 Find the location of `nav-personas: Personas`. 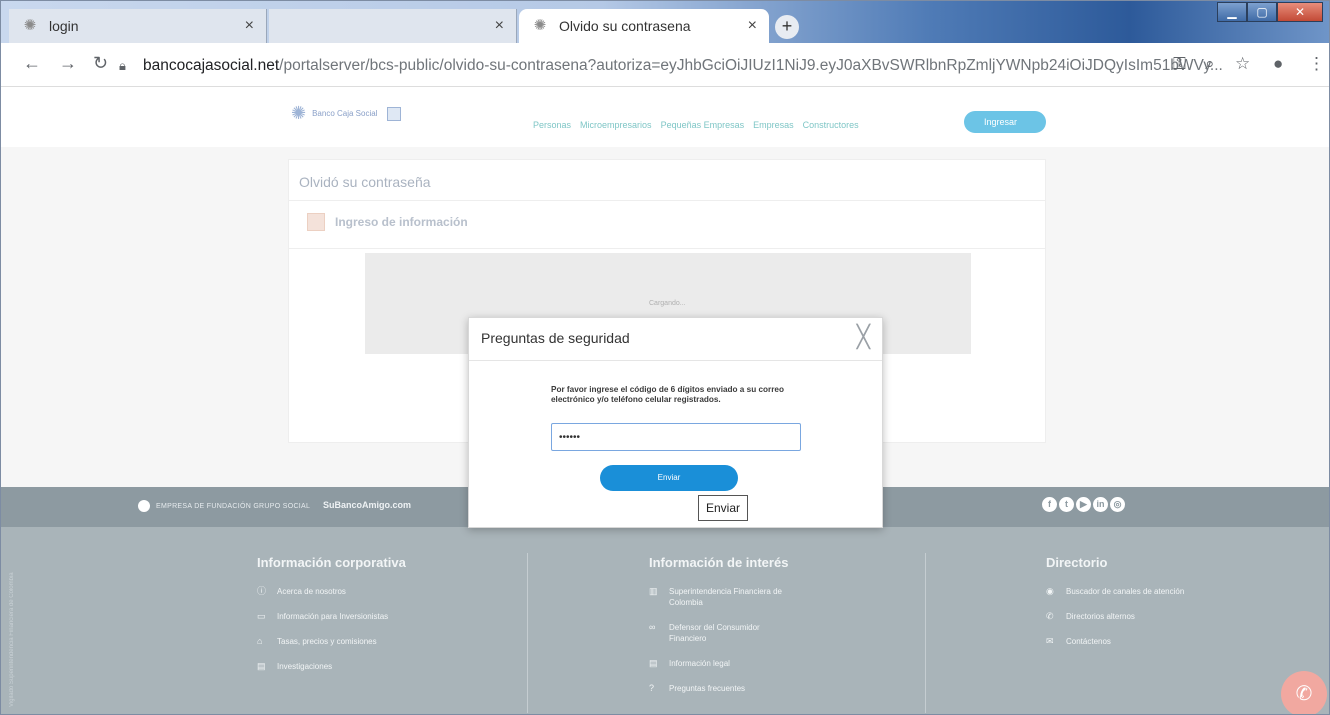

nav-personas: Personas is located at coordinates (552, 125).